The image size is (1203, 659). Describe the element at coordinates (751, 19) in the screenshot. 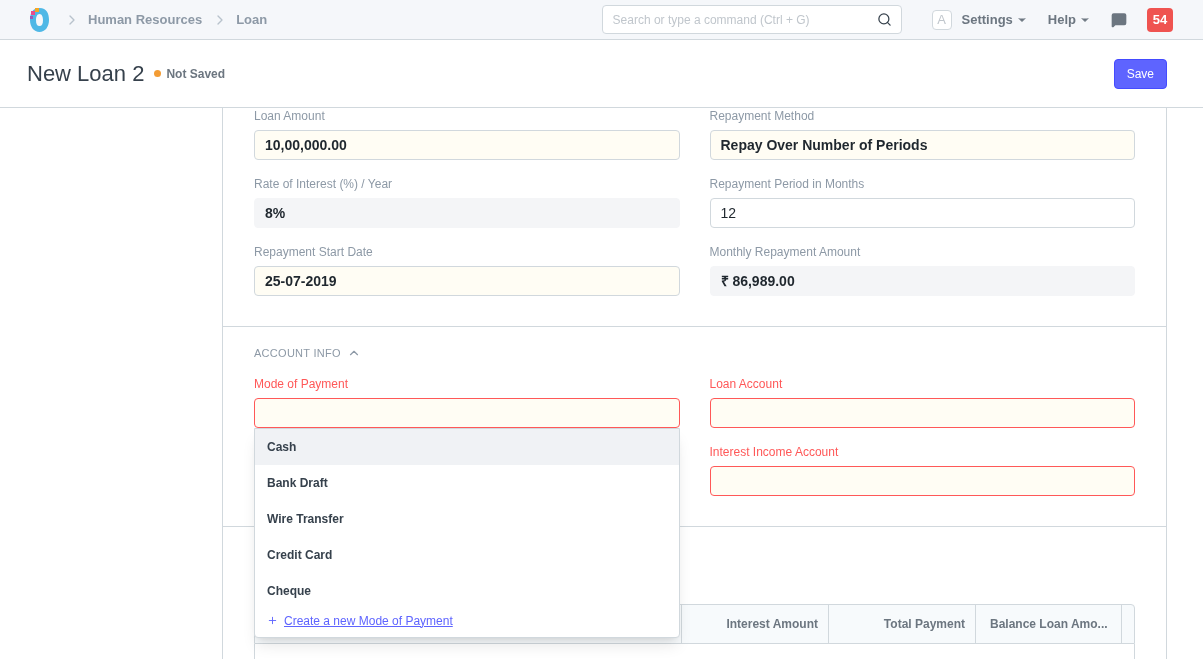

I see `search-field: Search or type a command (Ctrl + G)` at that location.